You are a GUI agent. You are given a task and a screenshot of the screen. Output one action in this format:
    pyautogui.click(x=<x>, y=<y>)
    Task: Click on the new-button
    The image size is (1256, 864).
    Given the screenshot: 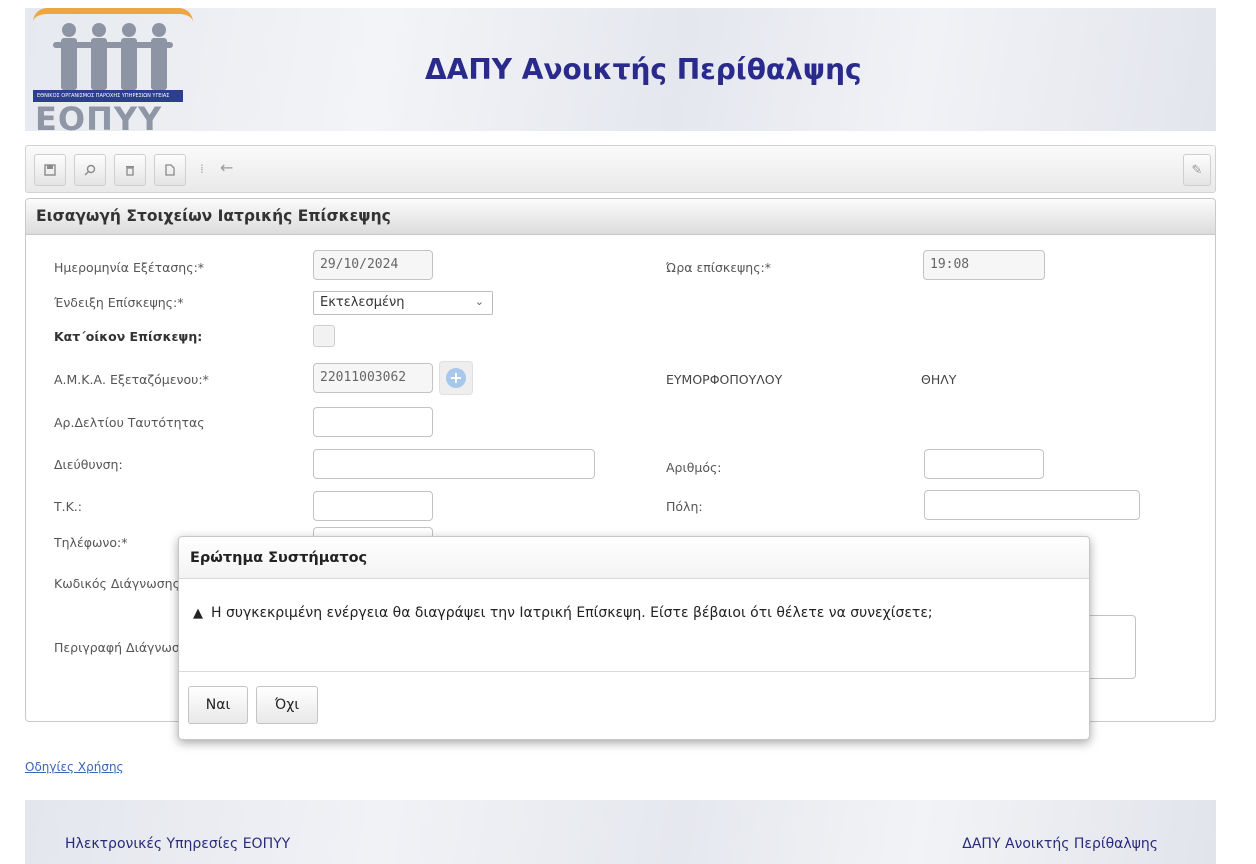 What is the action you would take?
    pyautogui.click(x=170, y=170)
    